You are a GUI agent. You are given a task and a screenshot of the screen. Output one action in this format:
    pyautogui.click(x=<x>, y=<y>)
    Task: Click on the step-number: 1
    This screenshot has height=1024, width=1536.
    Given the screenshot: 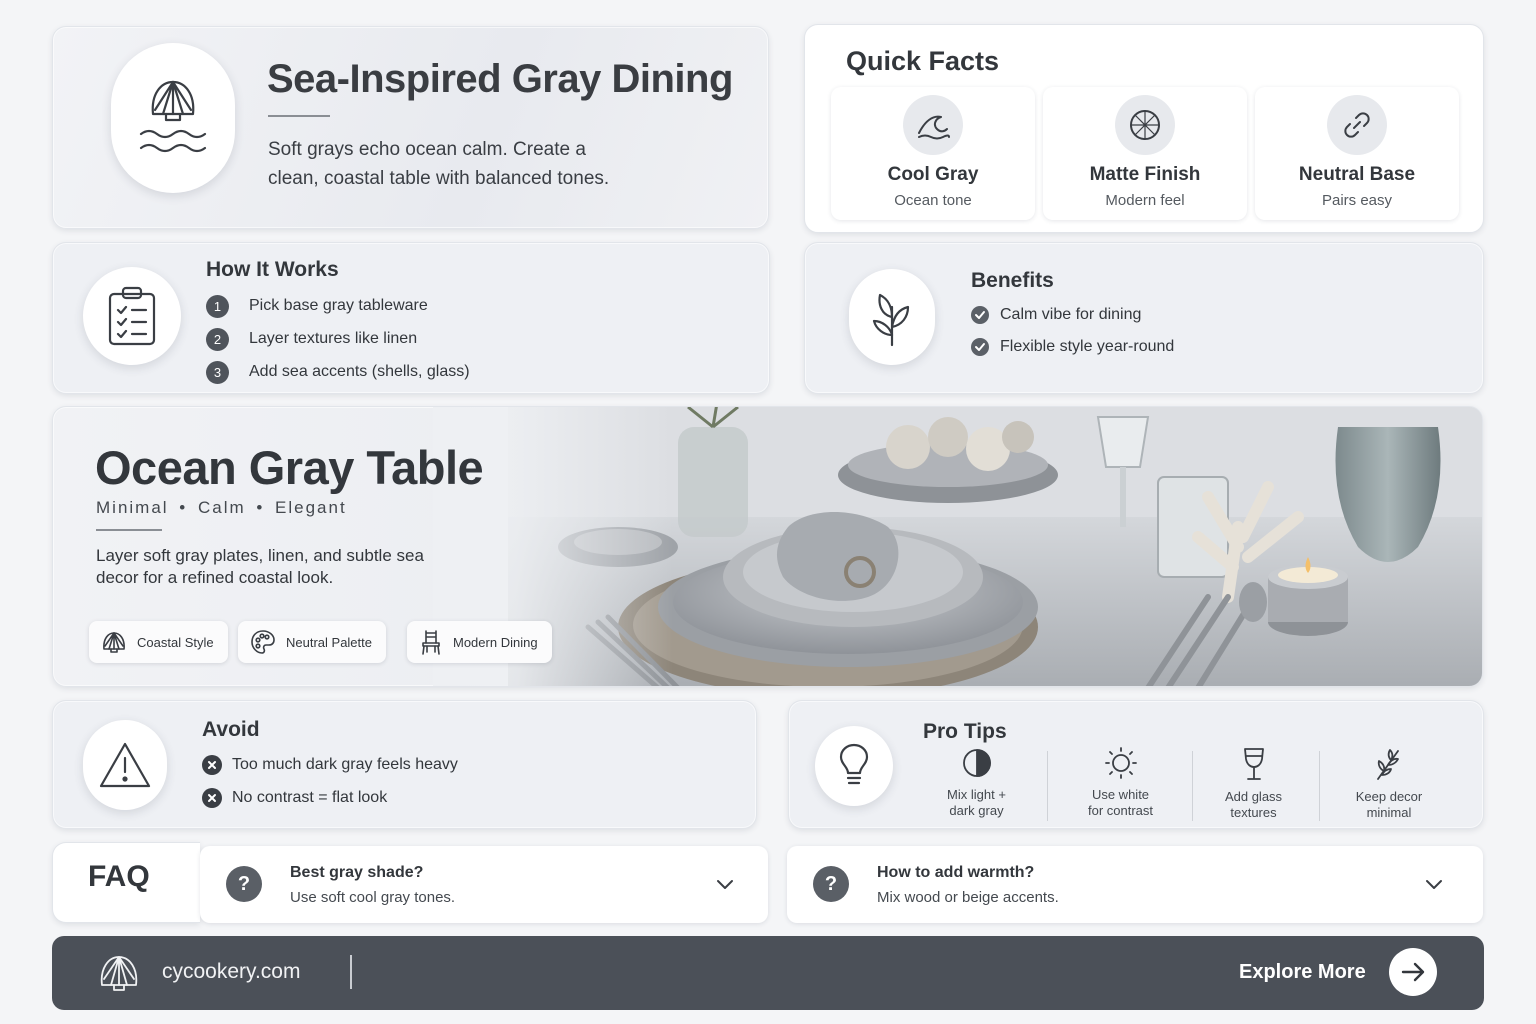 What is the action you would take?
    pyautogui.click(x=217, y=306)
    